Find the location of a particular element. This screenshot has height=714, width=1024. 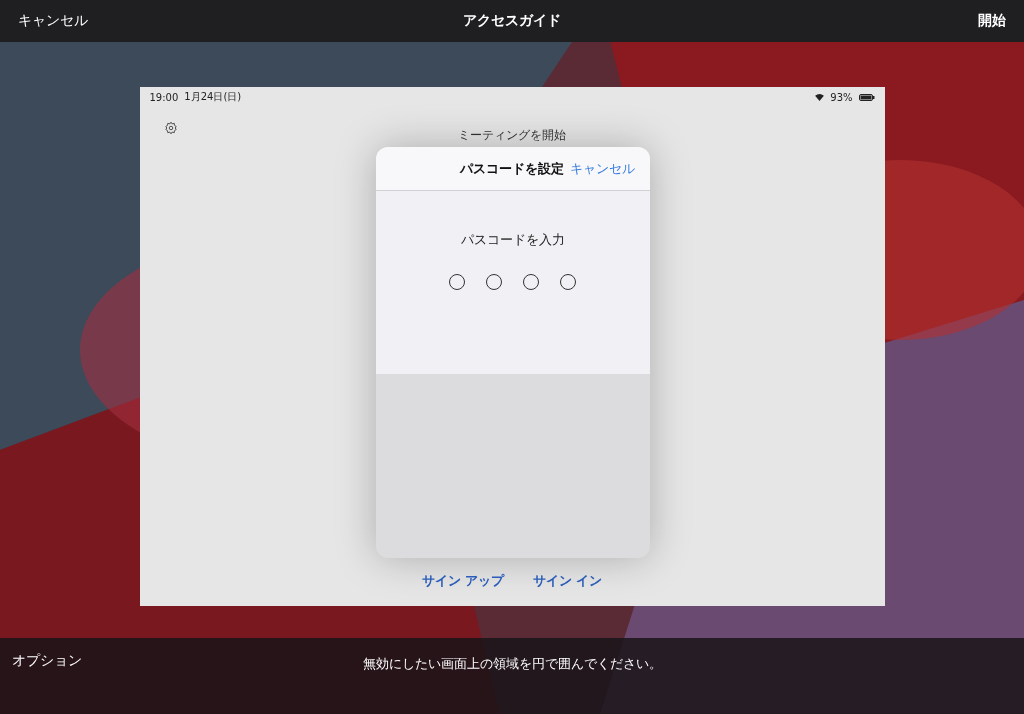

settings-icon is located at coordinates (170, 128).